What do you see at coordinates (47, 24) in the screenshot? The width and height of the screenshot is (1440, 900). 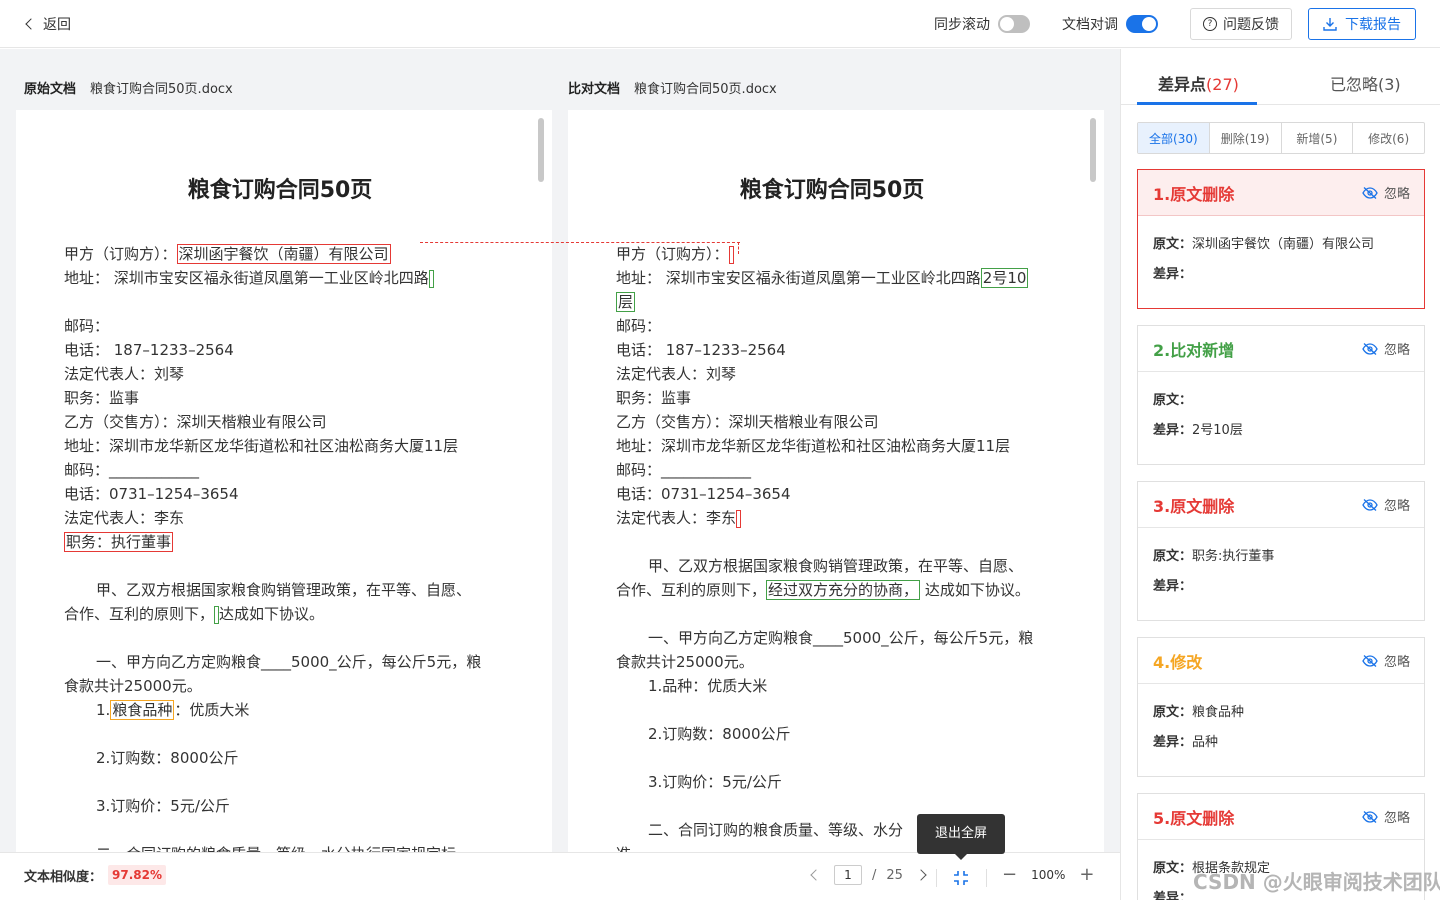 I see `back-button: 返回` at bounding box center [47, 24].